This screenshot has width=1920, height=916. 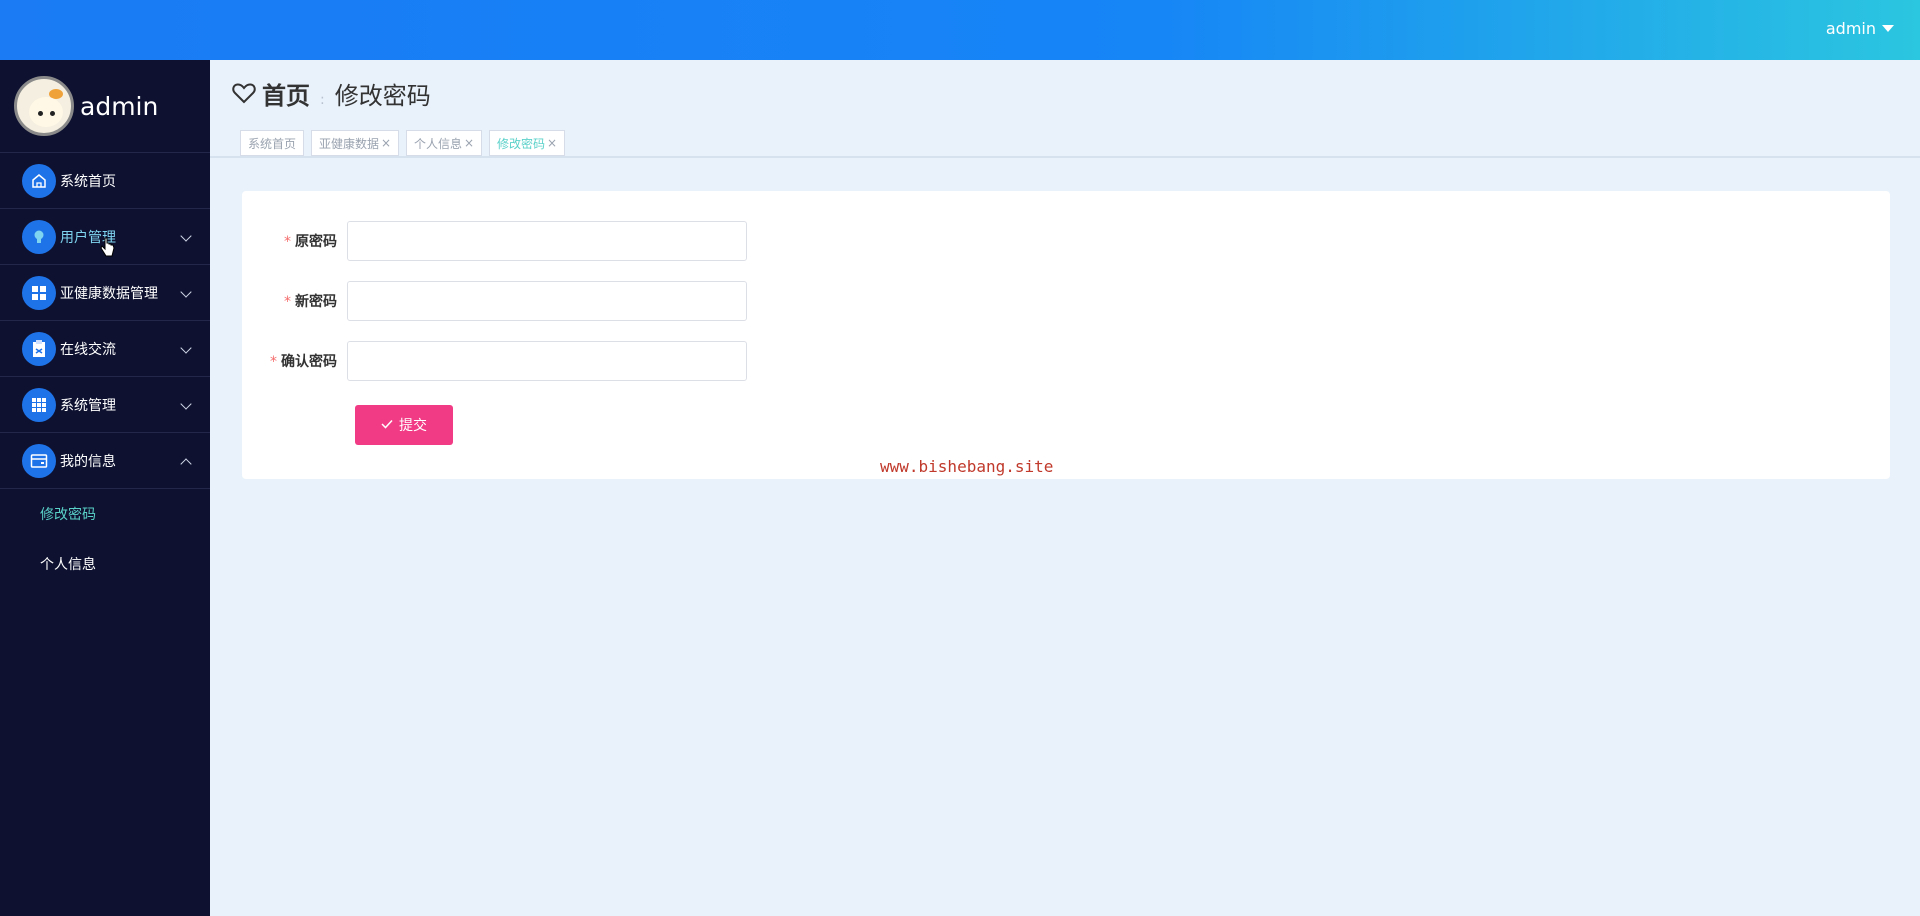 What do you see at coordinates (547, 301) in the screenshot?
I see `new-password-input` at bounding box center [547, 301].